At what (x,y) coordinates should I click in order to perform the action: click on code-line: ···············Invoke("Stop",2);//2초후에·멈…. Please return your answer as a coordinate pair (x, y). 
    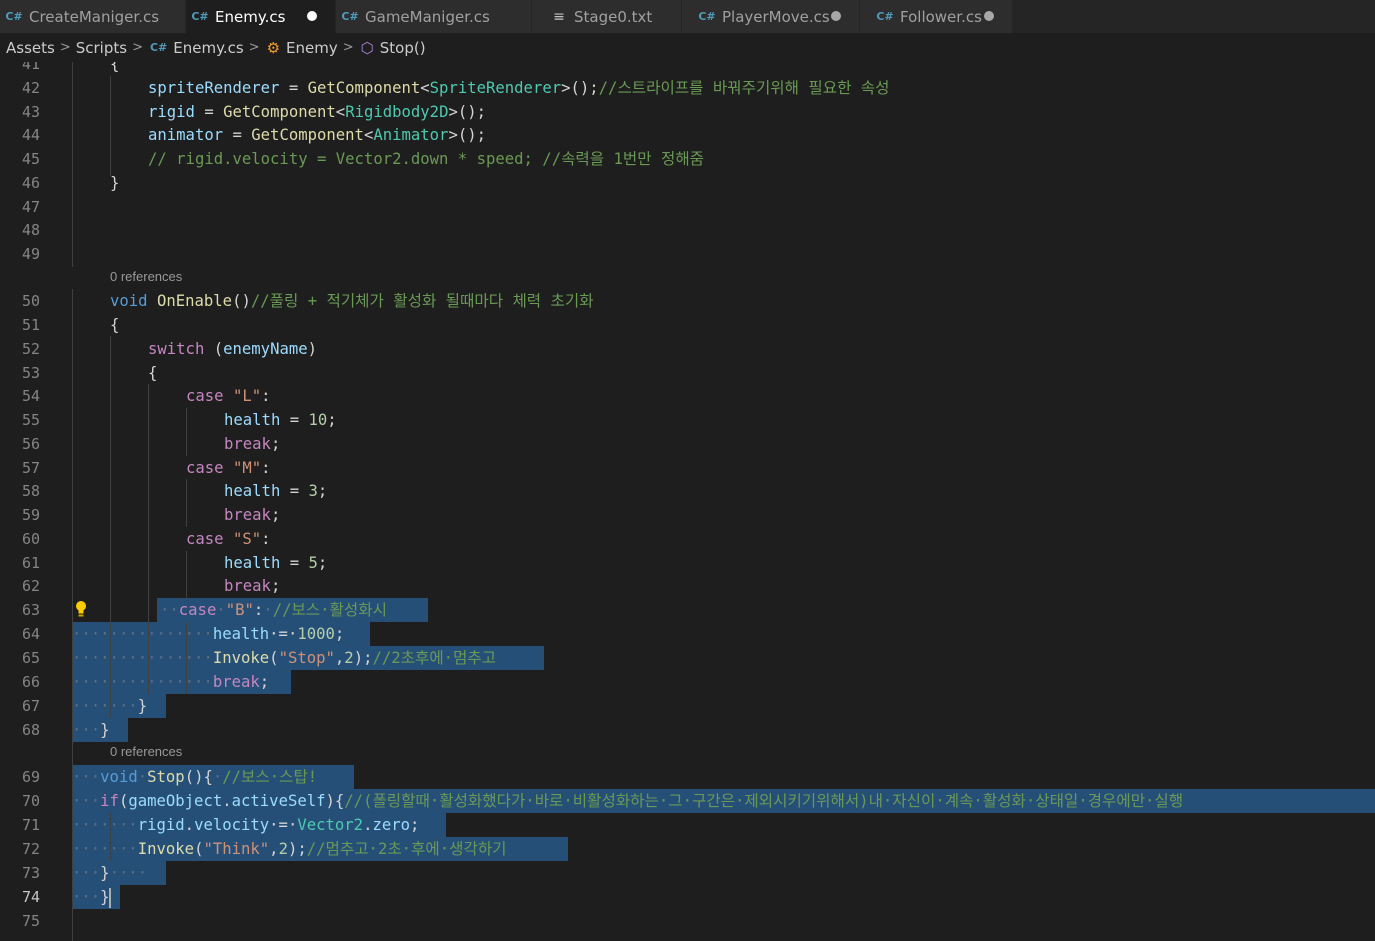
    Looking at the image, I should click on (284, 658).